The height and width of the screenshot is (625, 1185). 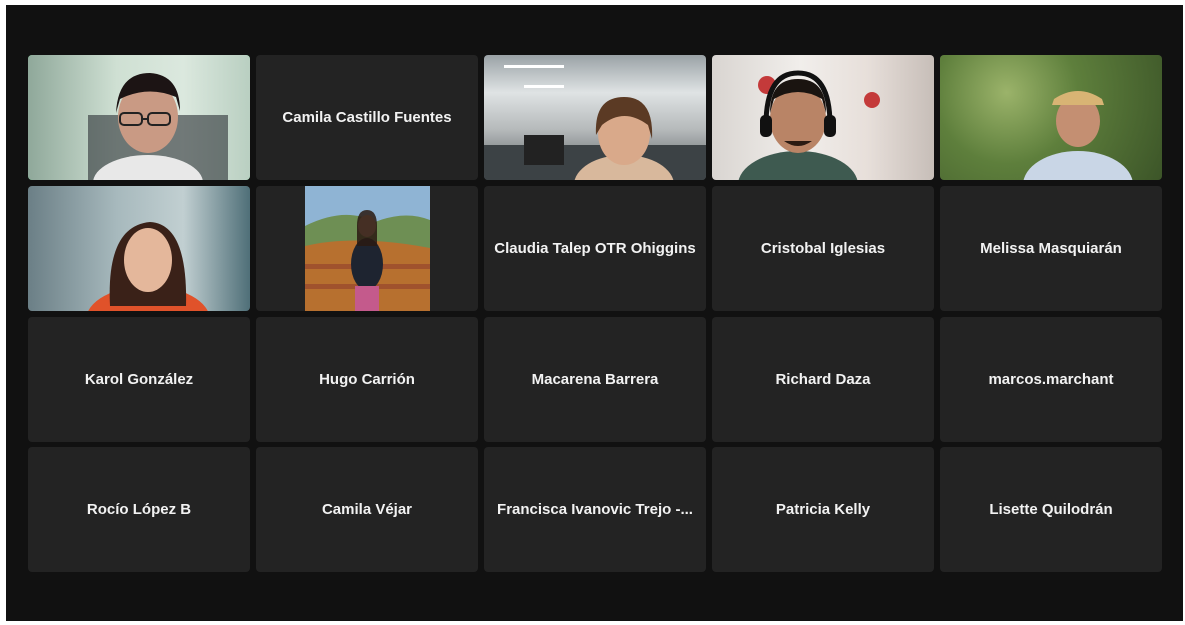 I want to click on participant-tile: Macarena Barrera, so click(x=595, y=379).